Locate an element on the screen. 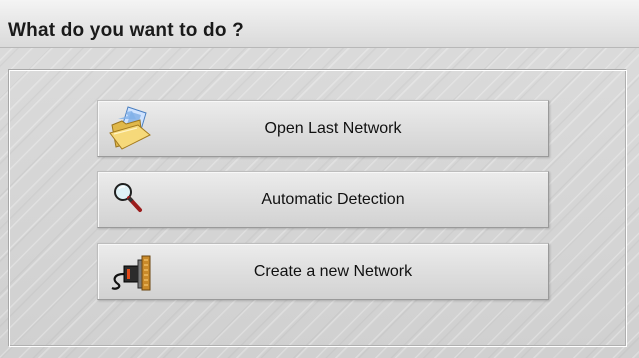 This screenshot has width=639, height=358. create-new-network-label: Create a new Network is located at coordinates (333, 271).